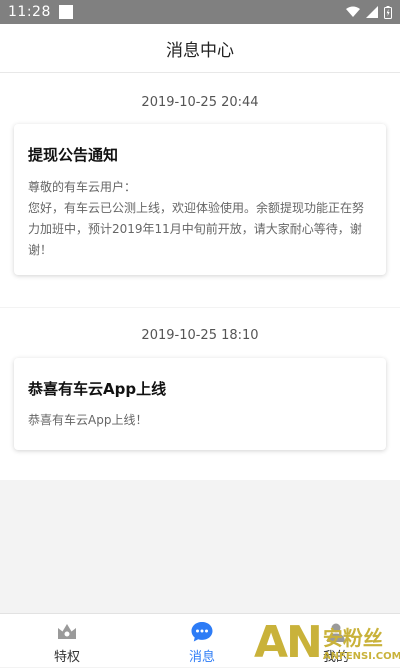 The image size is (400, 668). I want to click on header: 消息中心, so click(200, 48).